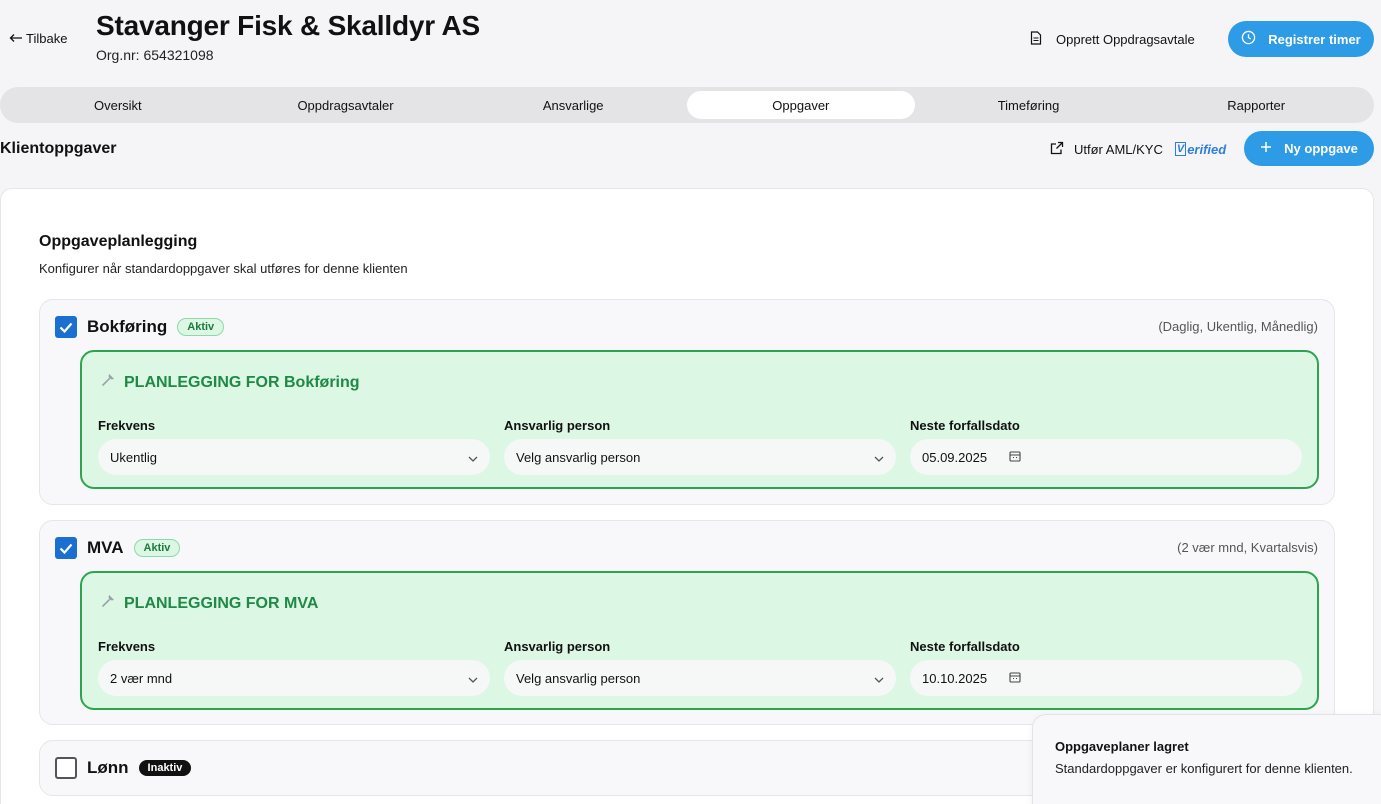 The width and height of the screenshot is (1381, 804). What do you see at coordinates (294, 457) in the screenshot?
I see `frequency-select: Ukentlig` at bounding box center [294, 457].